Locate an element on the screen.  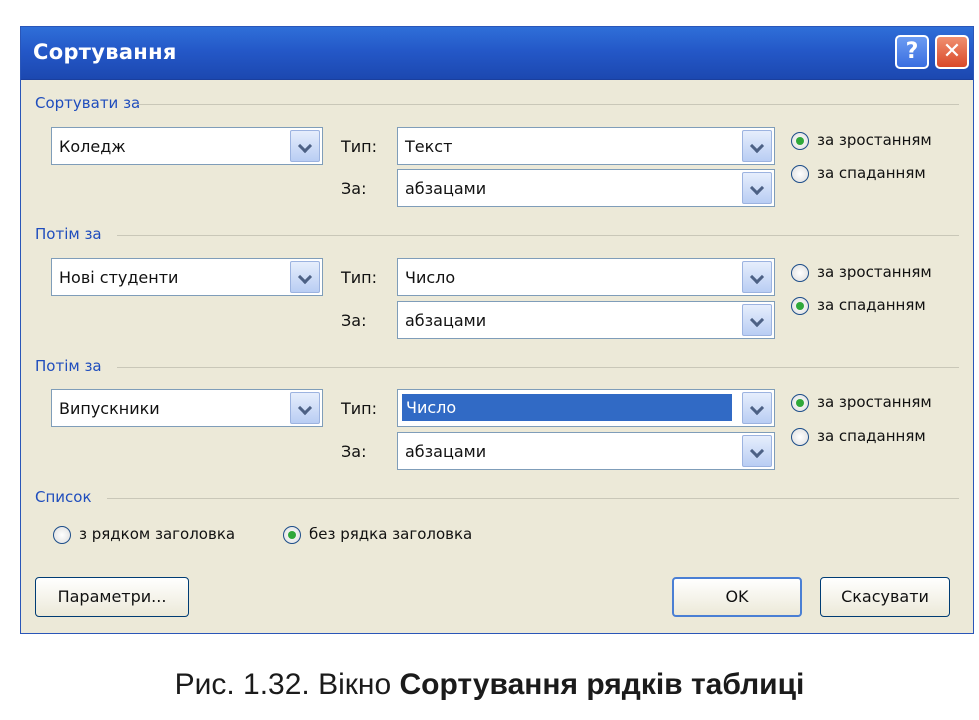
close-icon: ✕ is located at coordinates (952, 51).